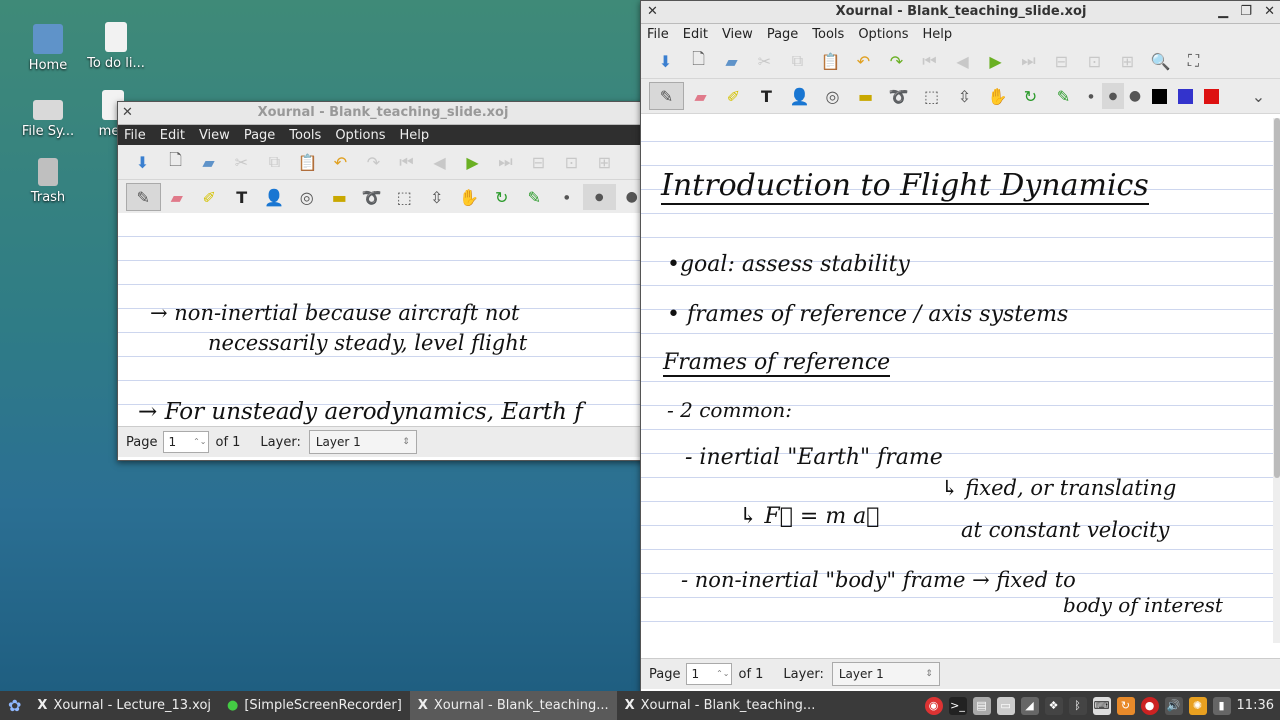  What do you see at coordinates (1255, 705) in the screenshot?
I see `clock: 11:36` at bounding box center [1255, 705].